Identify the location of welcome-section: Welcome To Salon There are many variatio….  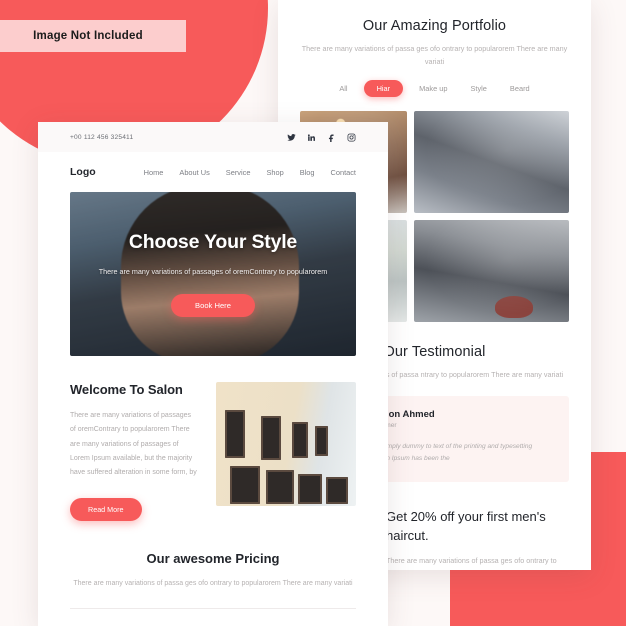
(213, 438).